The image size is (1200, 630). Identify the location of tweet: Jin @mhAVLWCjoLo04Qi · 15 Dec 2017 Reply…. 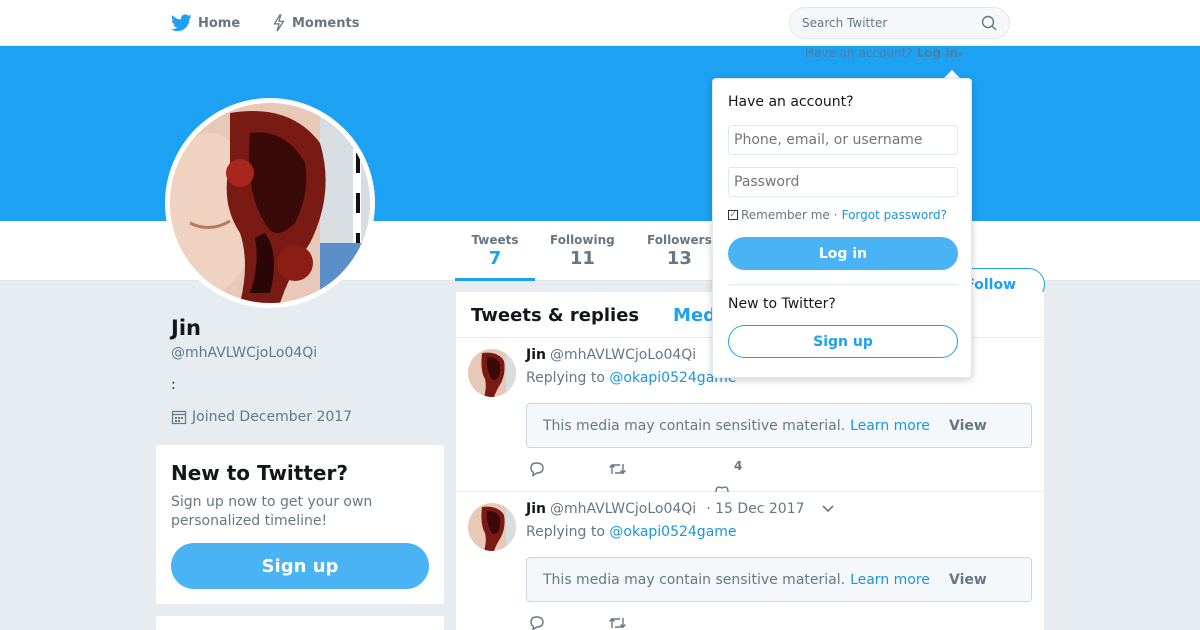
(750, 561).